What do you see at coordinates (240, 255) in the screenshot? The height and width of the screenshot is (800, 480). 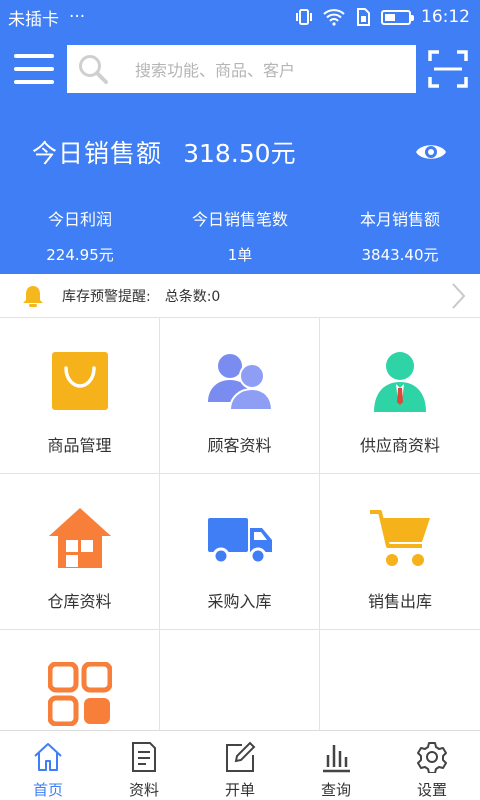 I see `stat-value: 1单` at bounding box center [240, 255].